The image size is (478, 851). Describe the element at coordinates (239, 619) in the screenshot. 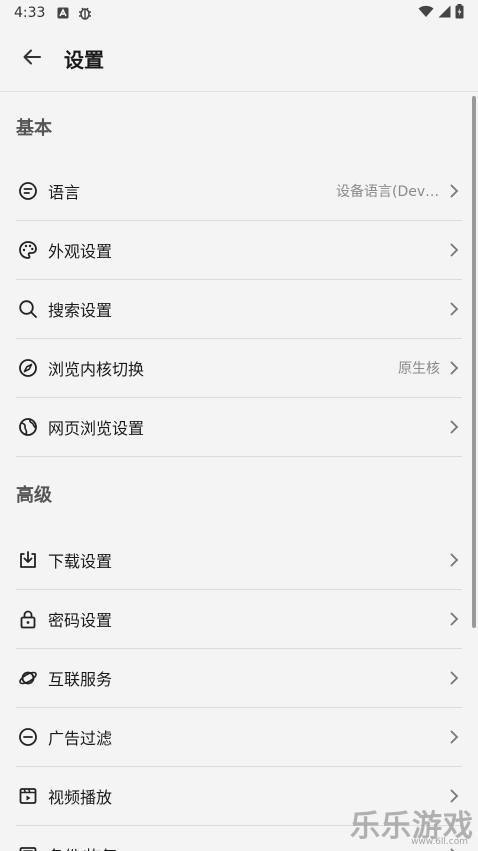

I see `settings-item-password: 密码设置` at that location.